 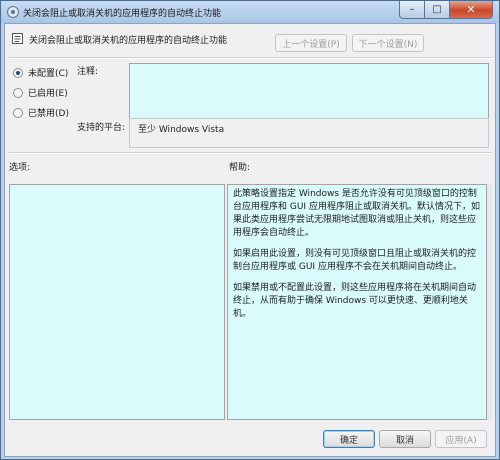 What do you see at coordinates (48, 114) in the screenshot?
I see `radio-label: 已禁用(D)` at bounding box center [48, 114].